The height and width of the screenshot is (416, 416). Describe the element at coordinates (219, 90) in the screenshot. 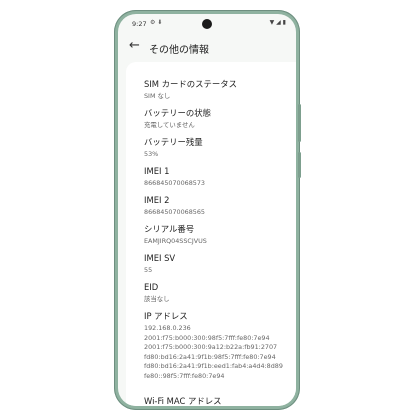

I see `list-item-sim-status: SIM カードのステータス SIM なし` at that location.